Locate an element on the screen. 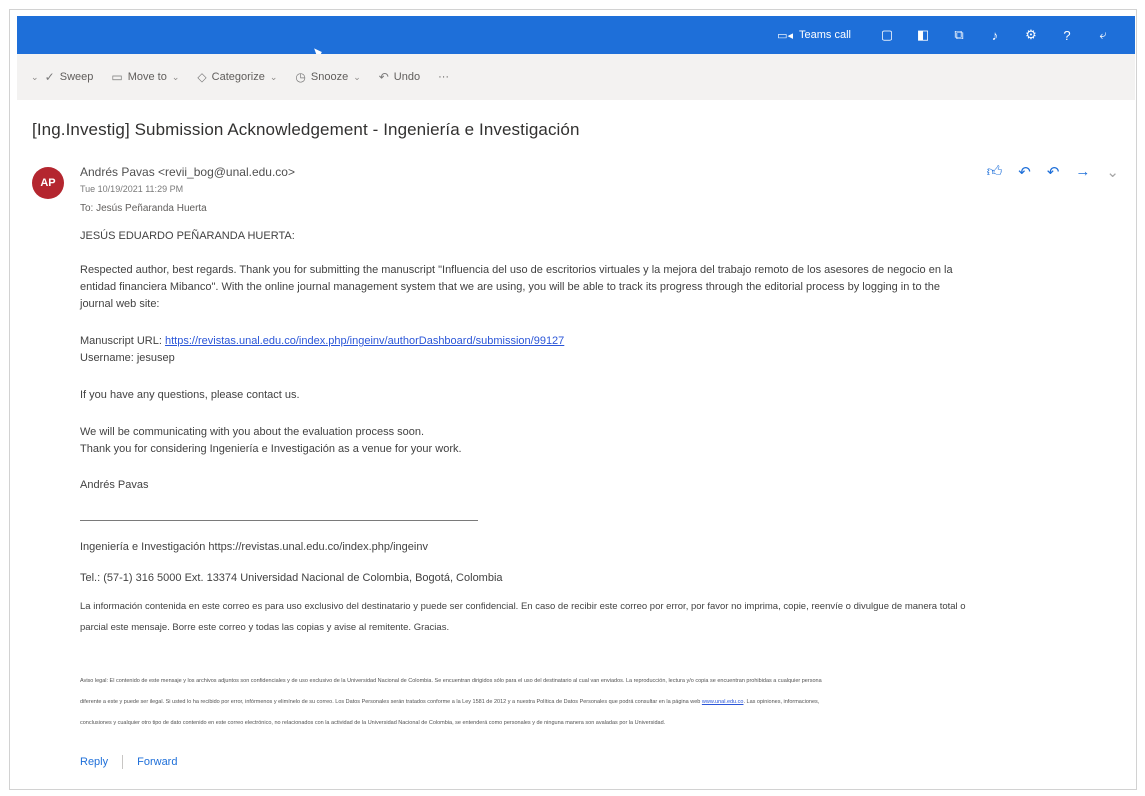 The width and height of the screenshot is (1145, 796). like-icon: 👍︎ is located at coordinates (995, 172).